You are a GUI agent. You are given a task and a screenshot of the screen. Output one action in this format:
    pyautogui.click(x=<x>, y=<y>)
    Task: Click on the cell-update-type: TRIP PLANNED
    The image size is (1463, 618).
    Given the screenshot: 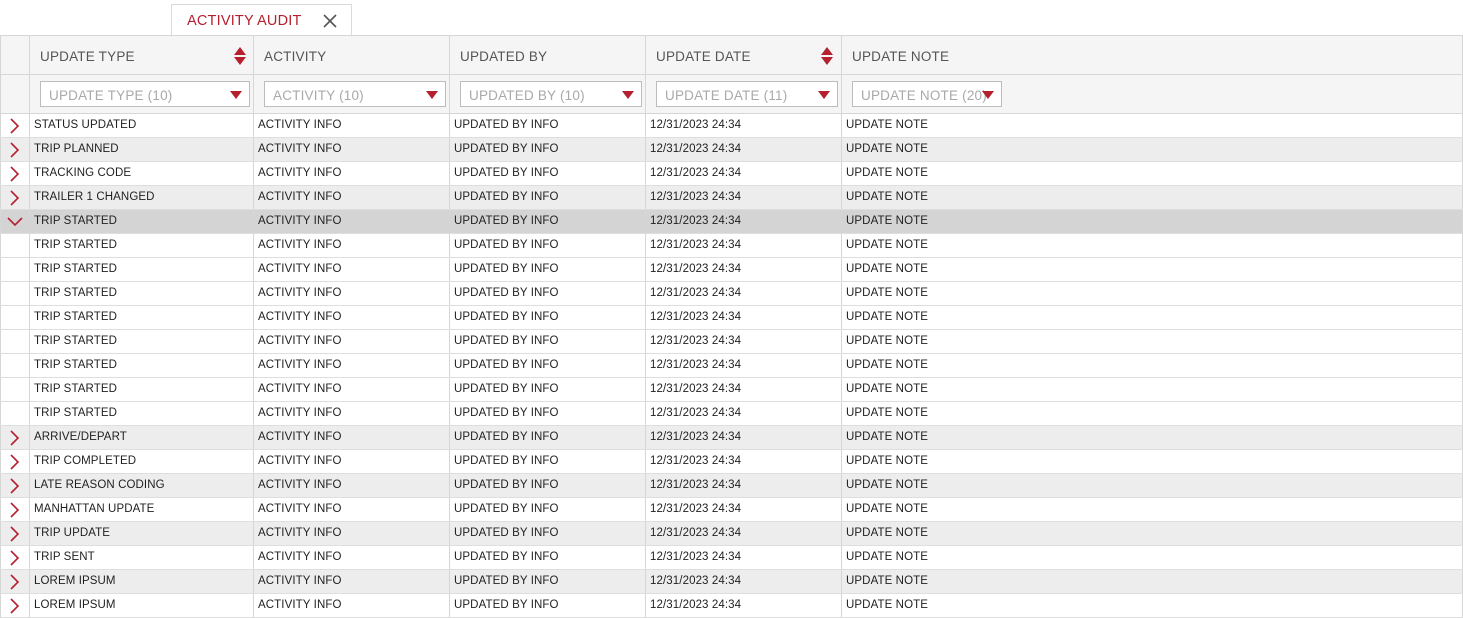 What is the action you would take?
    pyautogui.click(x=141, y=149)
    